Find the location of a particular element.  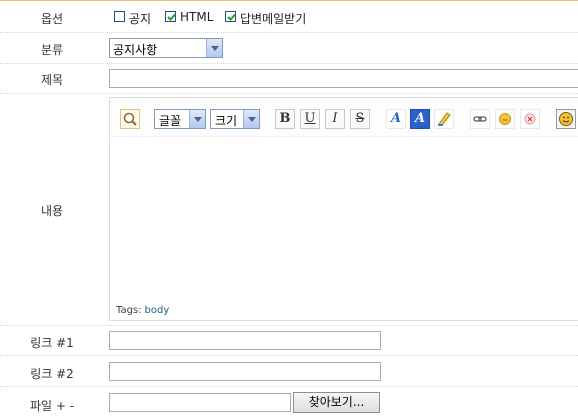

bold-button: B is located at coordinates (285, 119).